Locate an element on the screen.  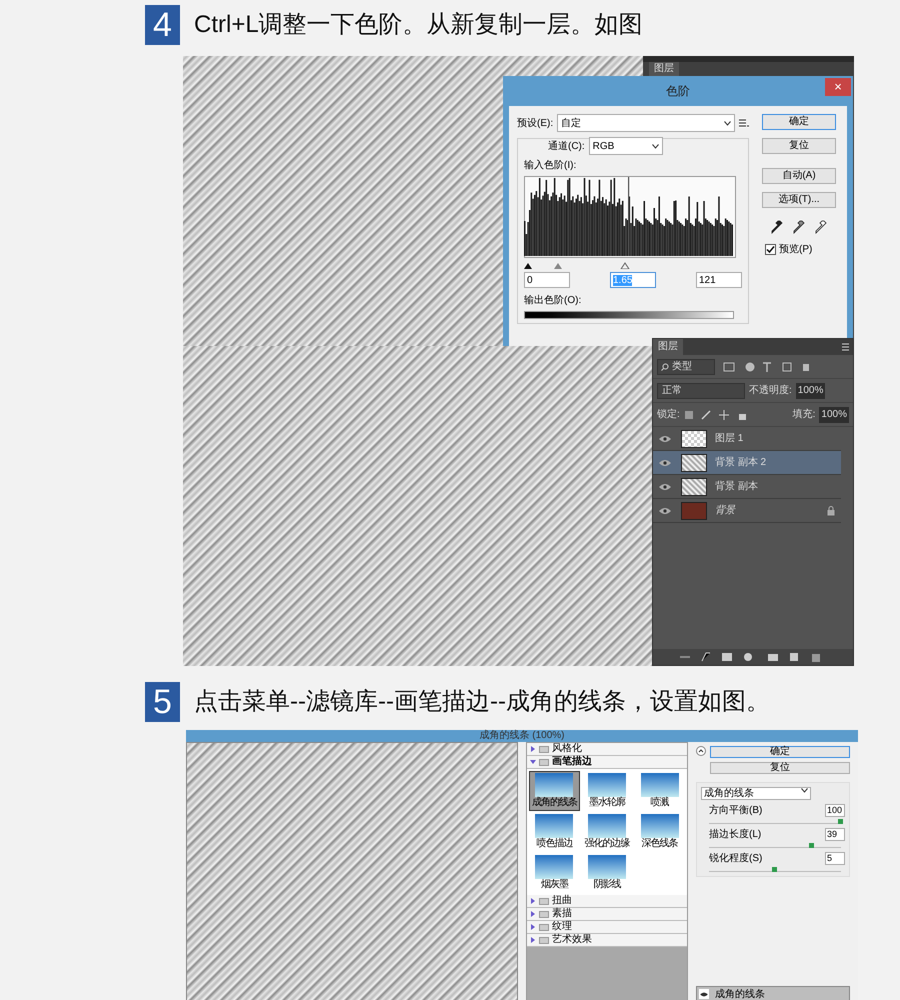
filter-thumbnail: 墨水轮廓 is located at coordinates (607, 791).